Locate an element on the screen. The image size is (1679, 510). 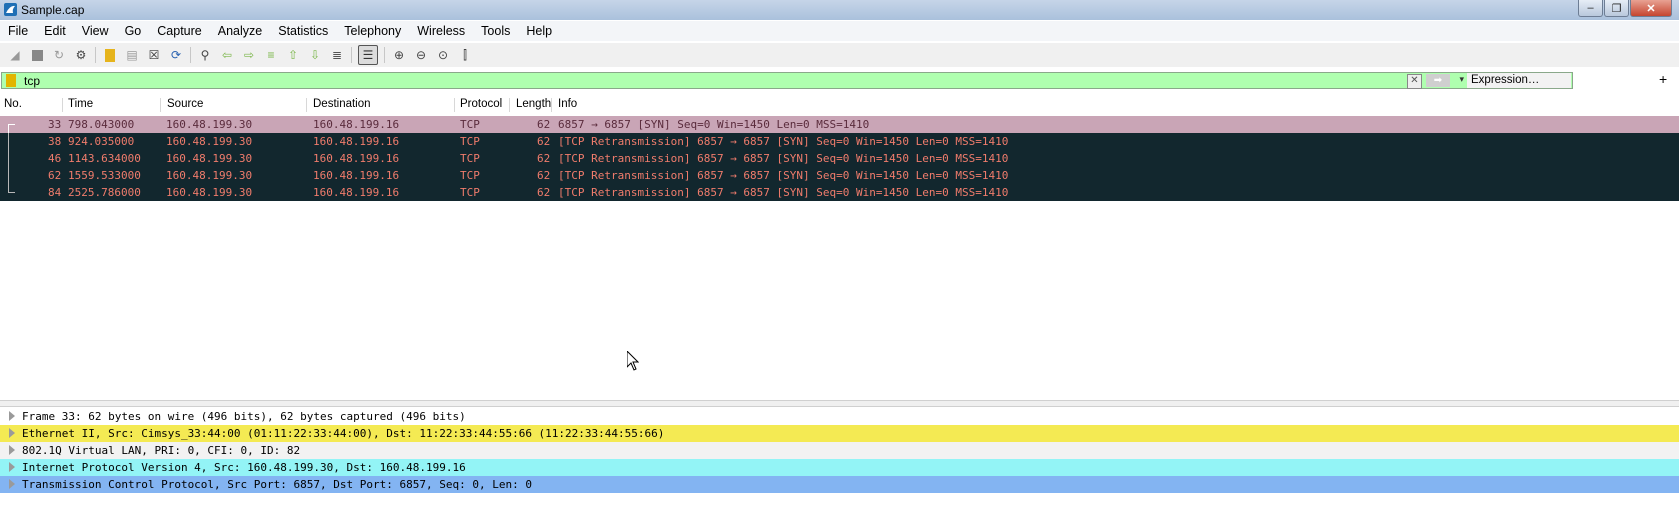
zoom-in-icon: ⊕ is located at coordinates (399, 55).